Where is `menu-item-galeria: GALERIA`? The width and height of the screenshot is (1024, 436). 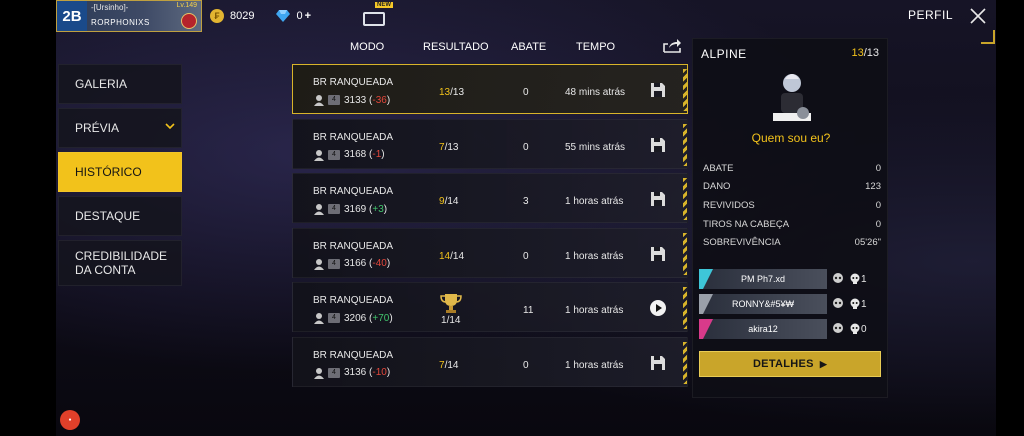 menu-item-galeria: GALERIA is located at coordinates (120, 84).